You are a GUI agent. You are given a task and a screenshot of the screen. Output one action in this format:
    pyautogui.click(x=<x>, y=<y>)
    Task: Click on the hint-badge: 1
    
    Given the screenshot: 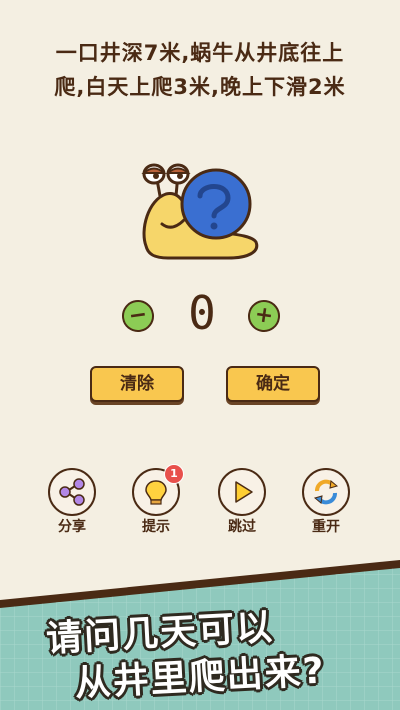 What is the action you would take?
    pyautogui.click(x=174, y=474)
    